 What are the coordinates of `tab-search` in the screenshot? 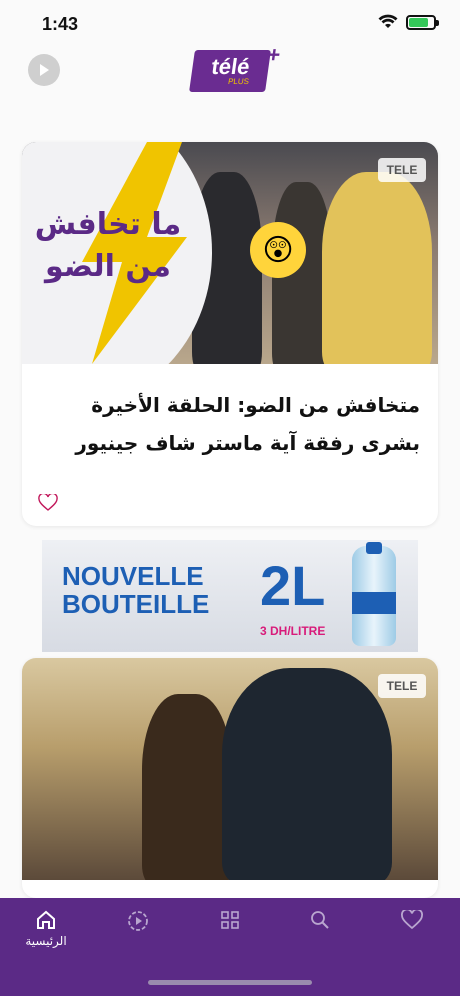 It's located at (320, 920).